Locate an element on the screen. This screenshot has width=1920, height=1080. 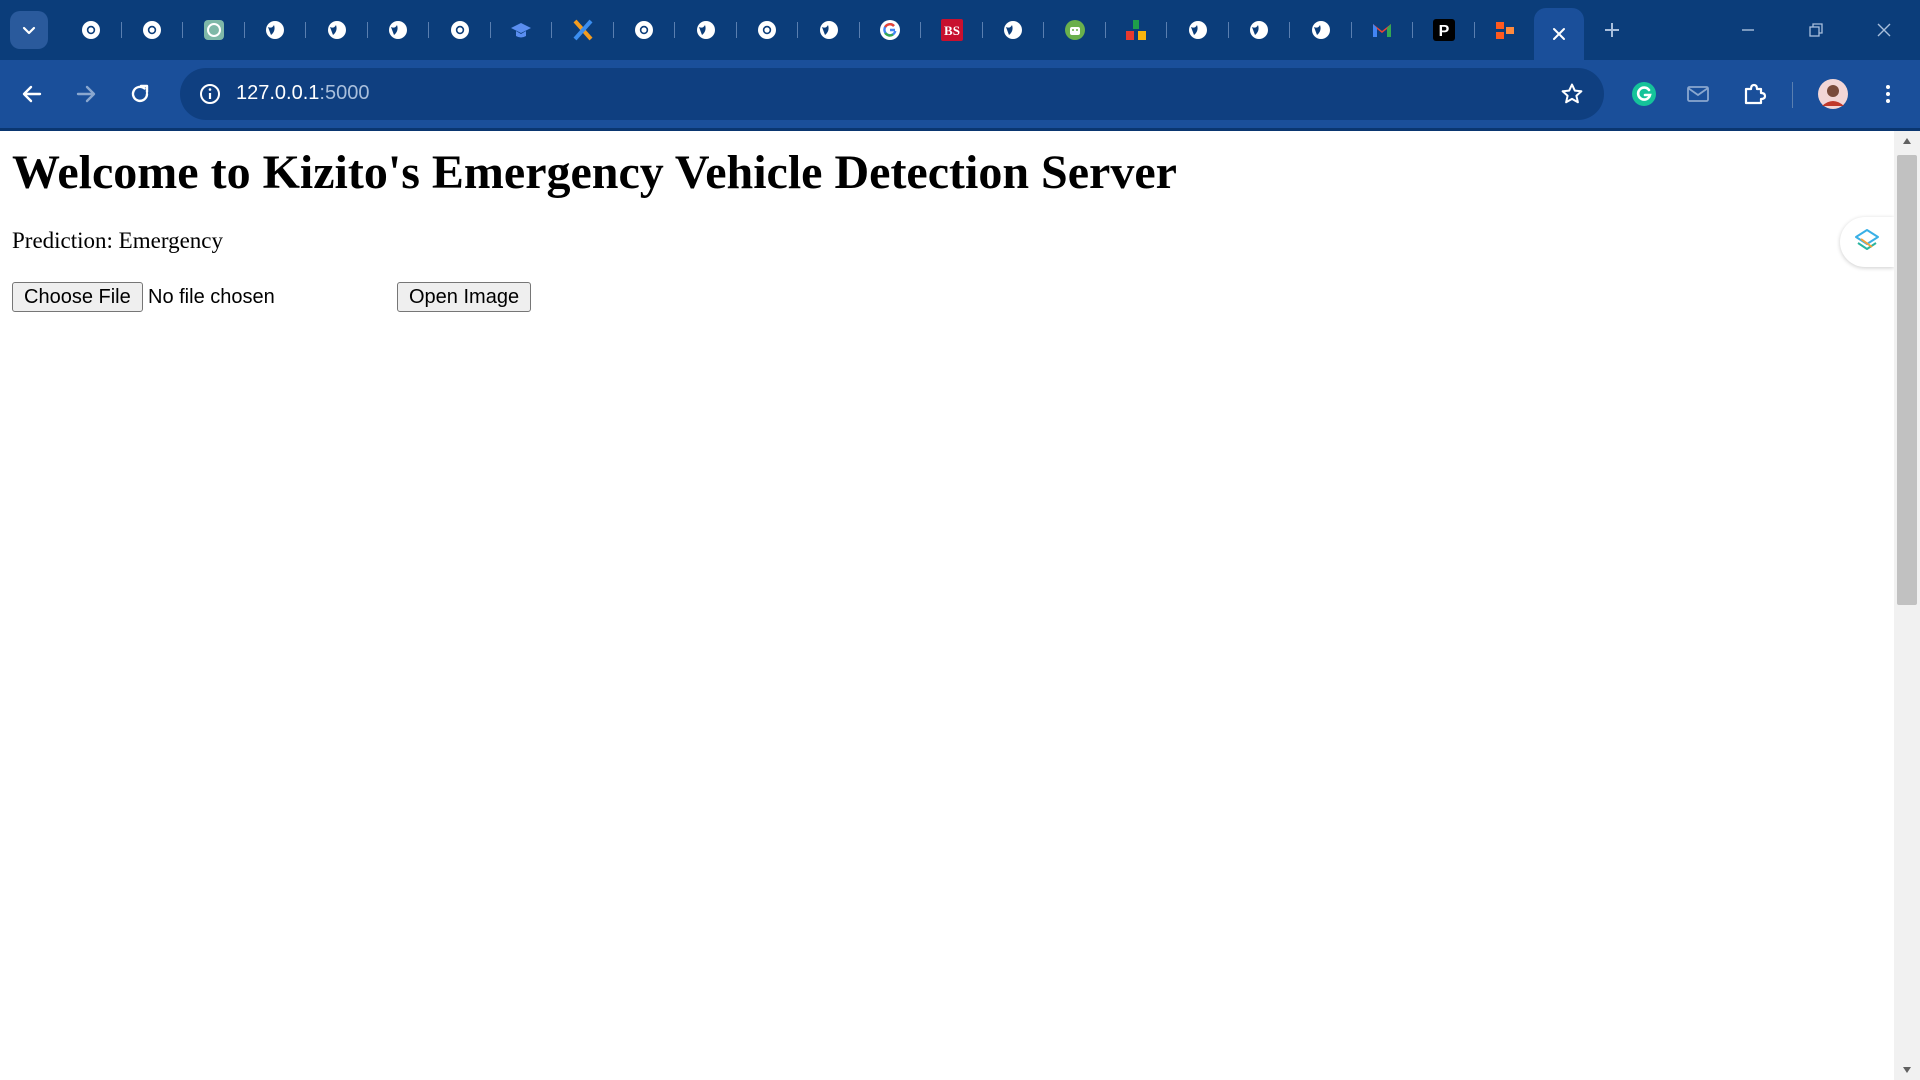
site-info-button is located at coordinates (210, 94).